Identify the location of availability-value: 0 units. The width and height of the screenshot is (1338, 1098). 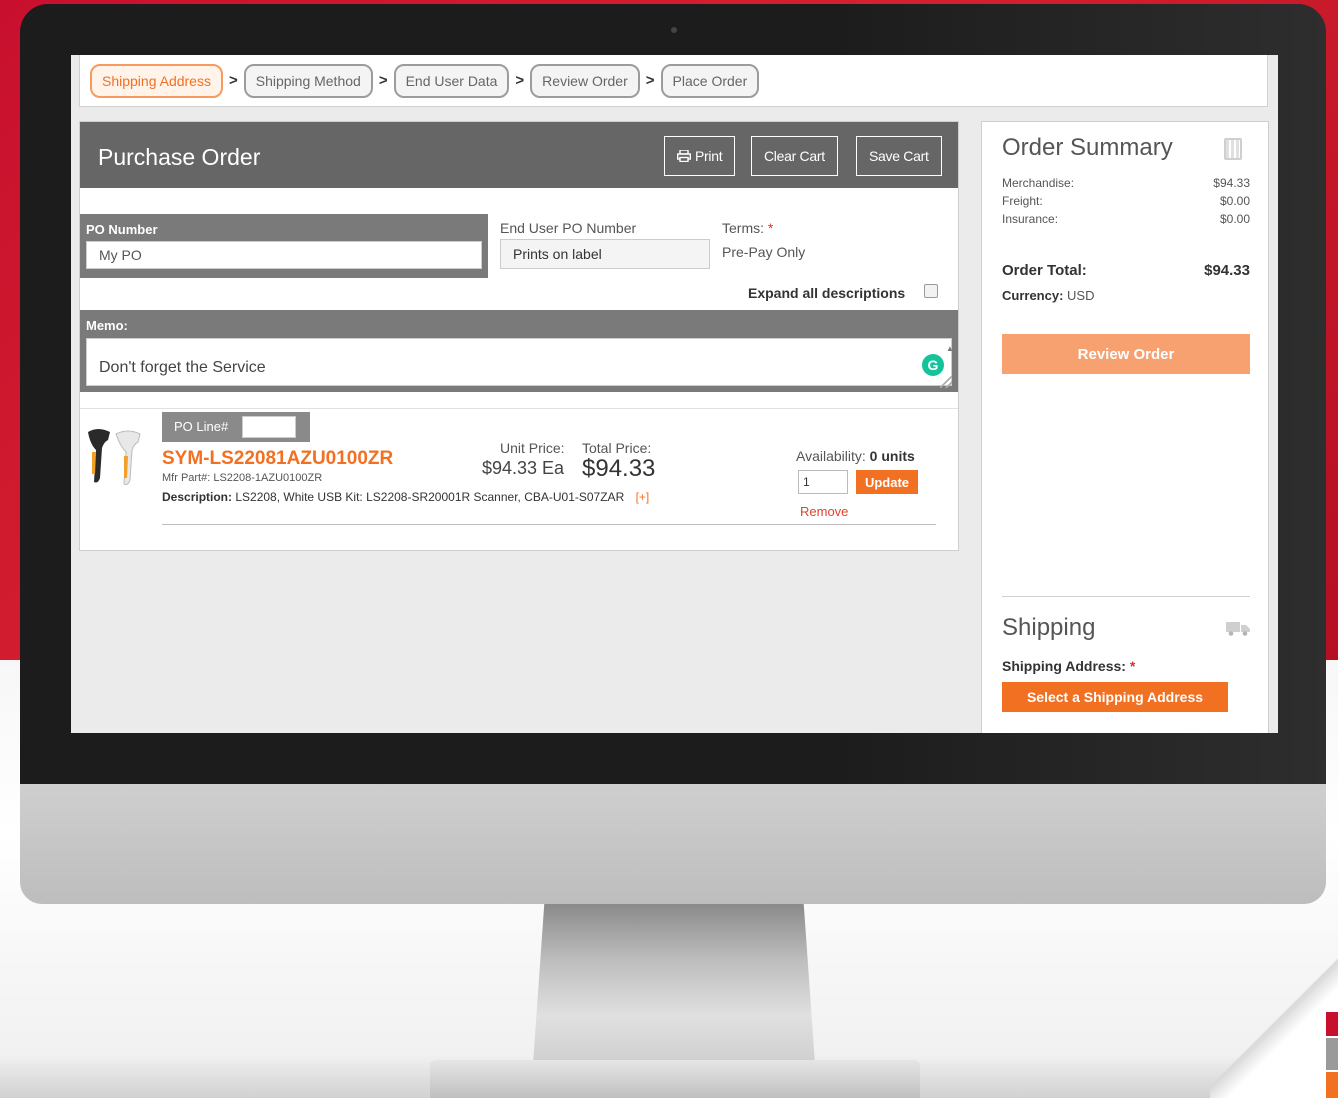
(892, 456).